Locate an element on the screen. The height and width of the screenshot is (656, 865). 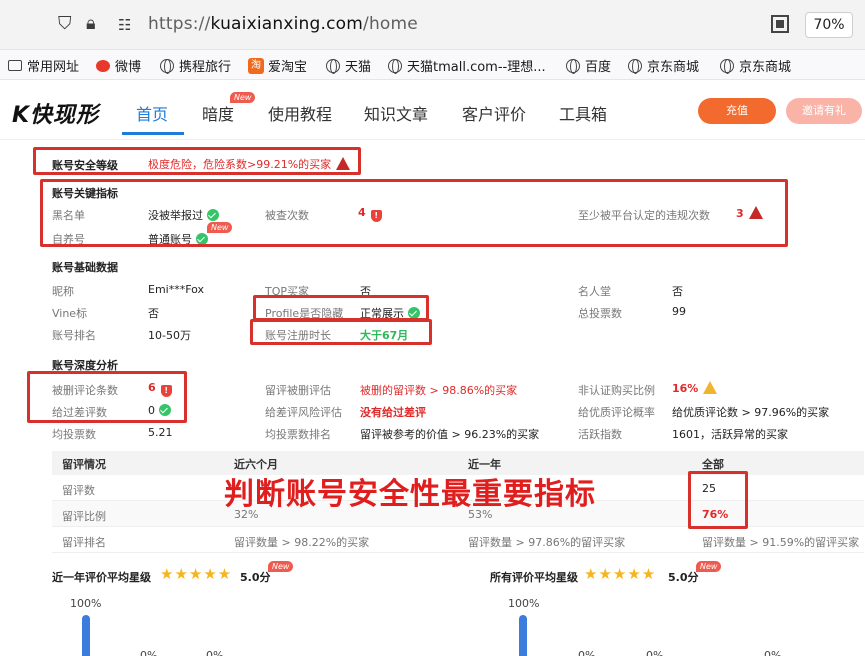
nickname-value: Emi***Fox is located at coordinates (176, 289).